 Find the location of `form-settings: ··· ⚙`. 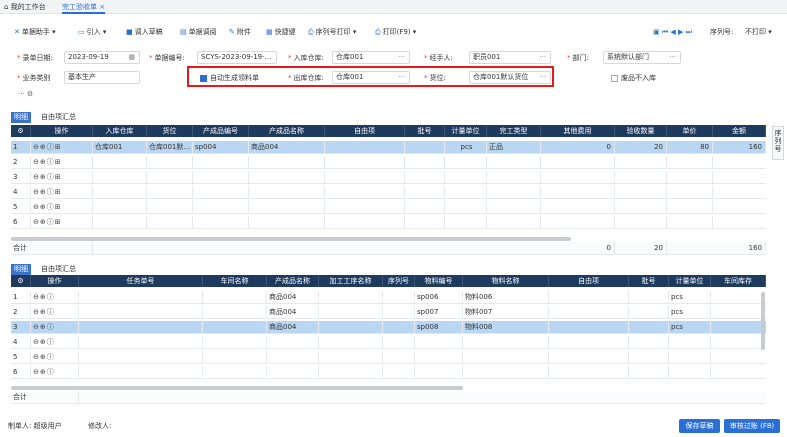

form-settings: ··· ⚙ is located at coordinates (25, 94).